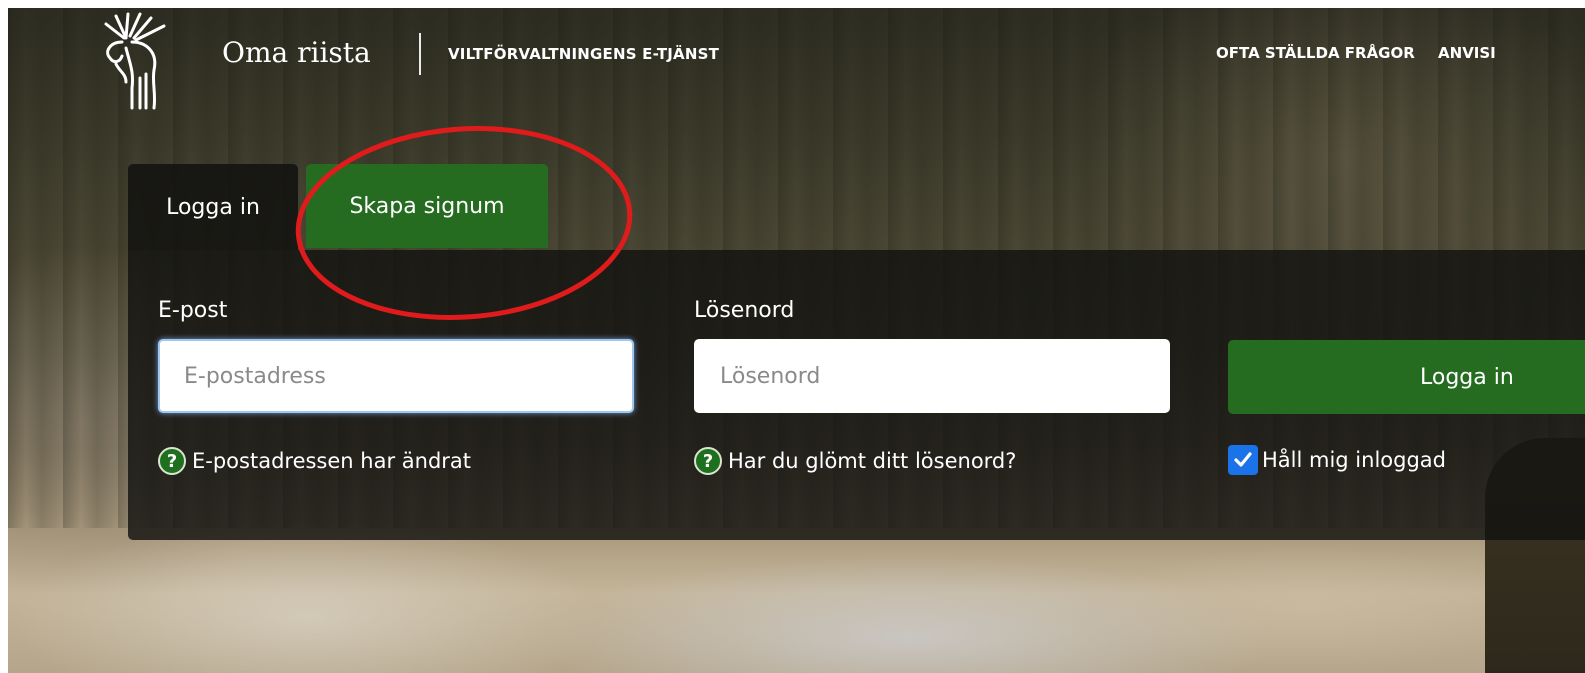 The height and width of the screenshot is (673, 1585). I want to click on top-nav: OFTA STÄLLDA FRÅGOR ANVISI, so click(1365, 53).